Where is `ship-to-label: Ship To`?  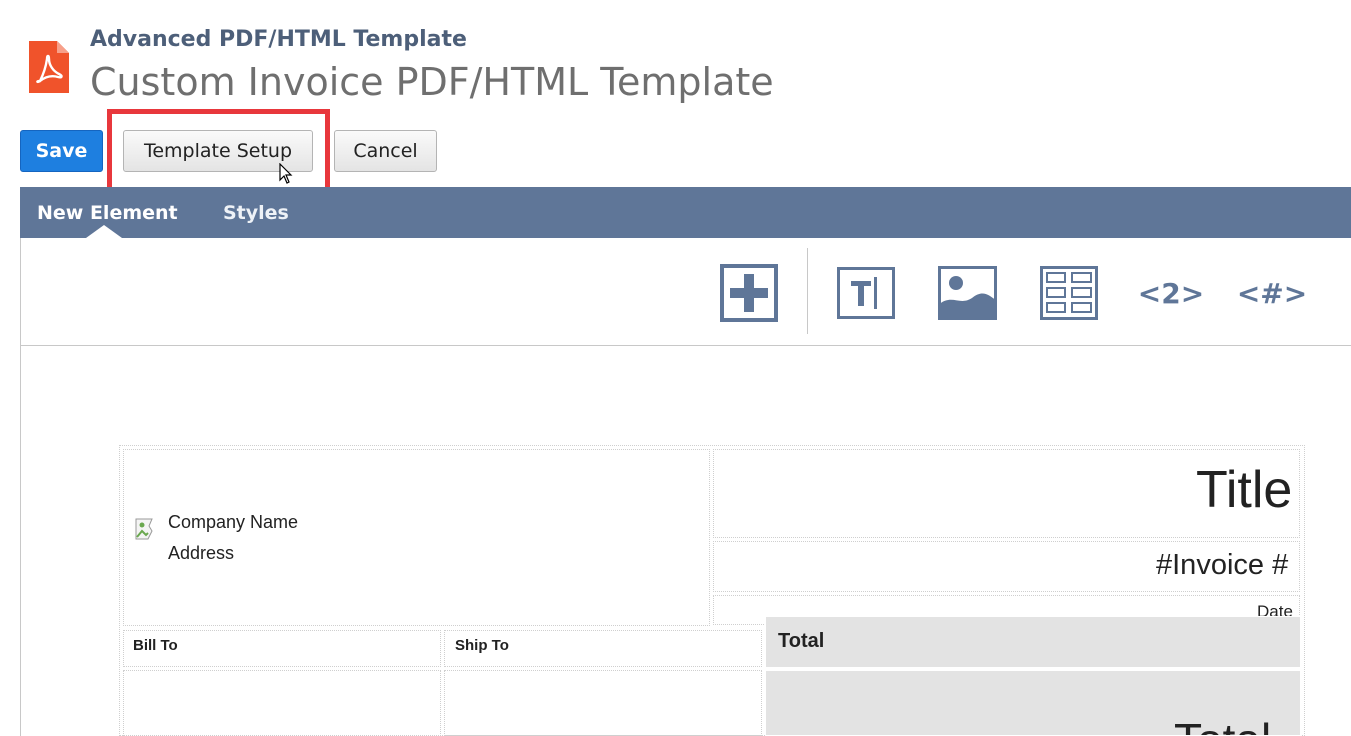 ship-to-label: Ship To is located at coordinates (482, 645).